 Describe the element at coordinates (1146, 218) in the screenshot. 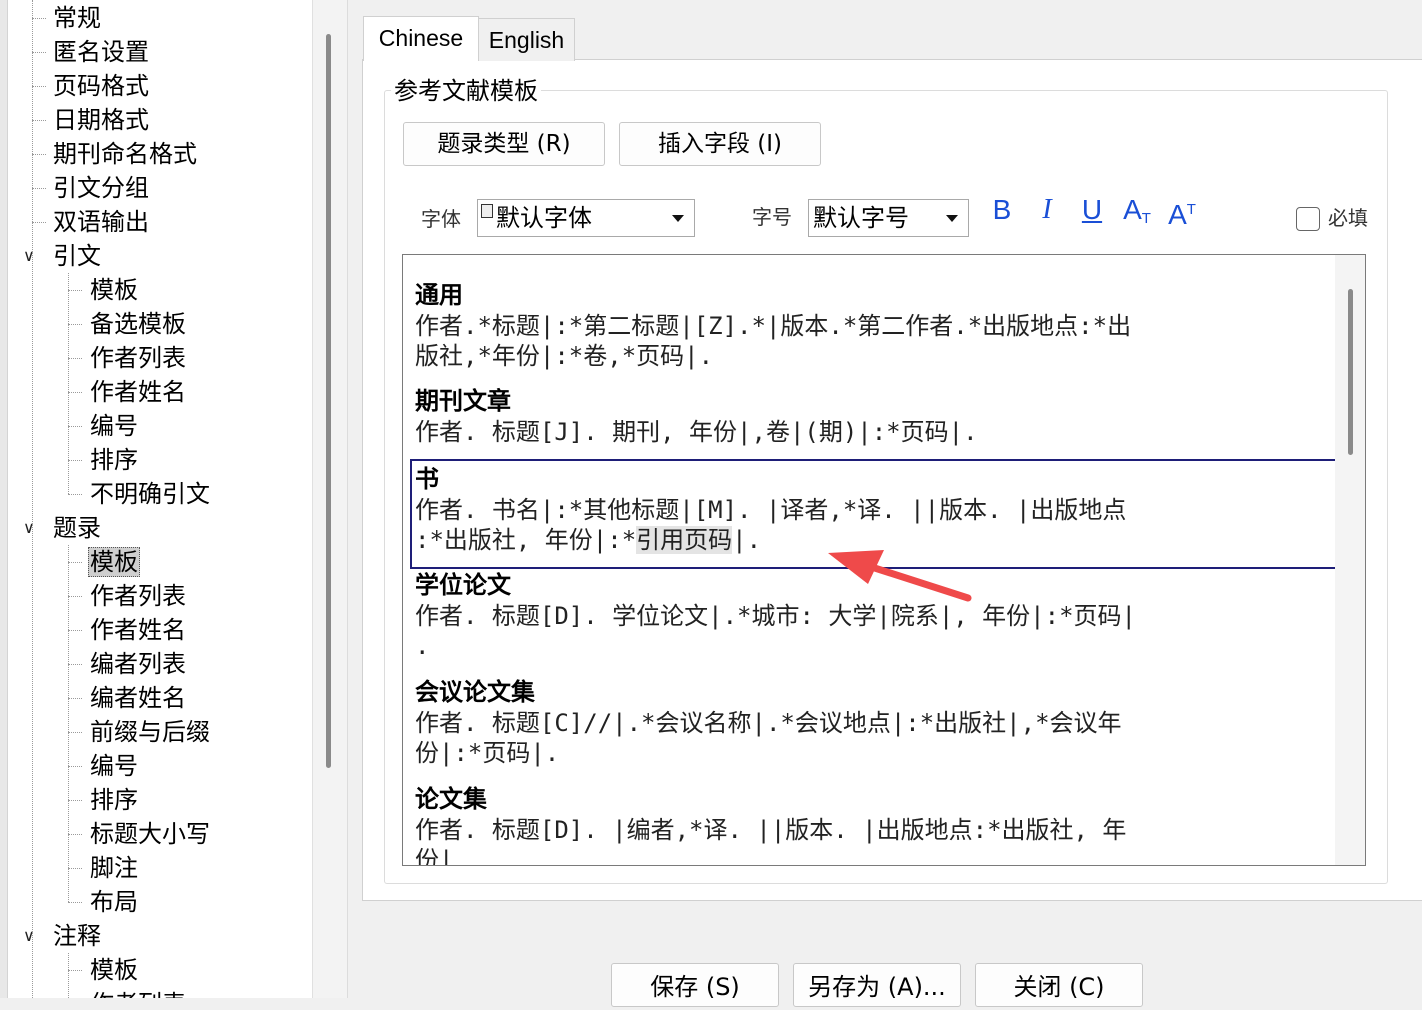

I see `subscript-icon-small: T` at that location.